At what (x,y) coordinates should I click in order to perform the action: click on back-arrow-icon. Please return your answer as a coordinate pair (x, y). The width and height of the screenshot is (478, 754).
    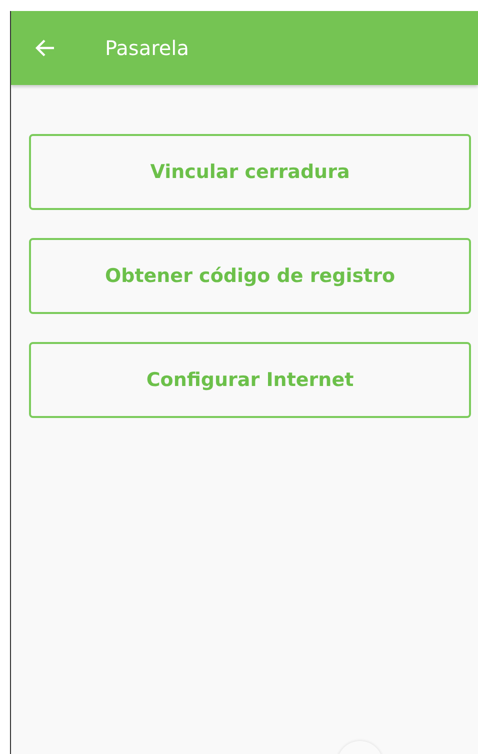
    Looking at the image, I should click on (45, 48).